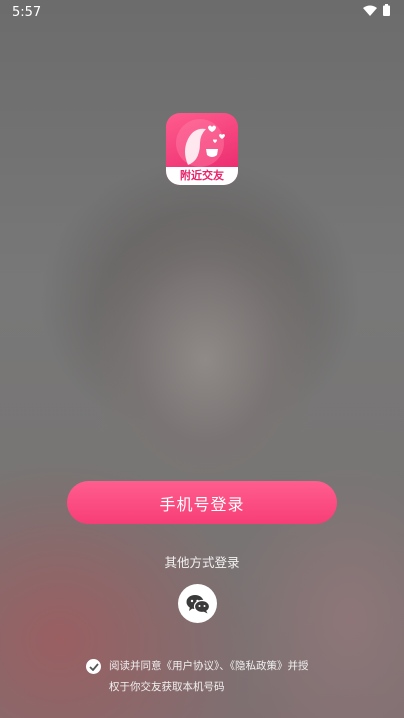 This screenshot has height=718, width=404. Describe the element at coordinates (27, 12) in the screenshot. I see `status-time: 5:57` at that location.